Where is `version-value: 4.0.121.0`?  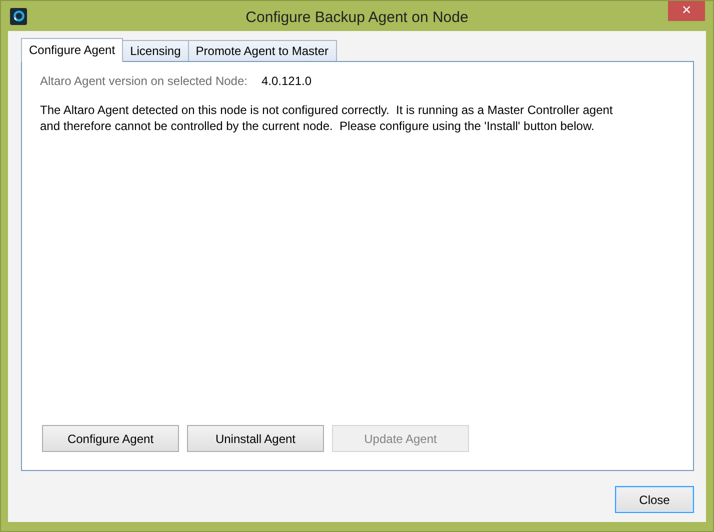
version-value: 4.0.121.0 is located at coordinates (286, 81).